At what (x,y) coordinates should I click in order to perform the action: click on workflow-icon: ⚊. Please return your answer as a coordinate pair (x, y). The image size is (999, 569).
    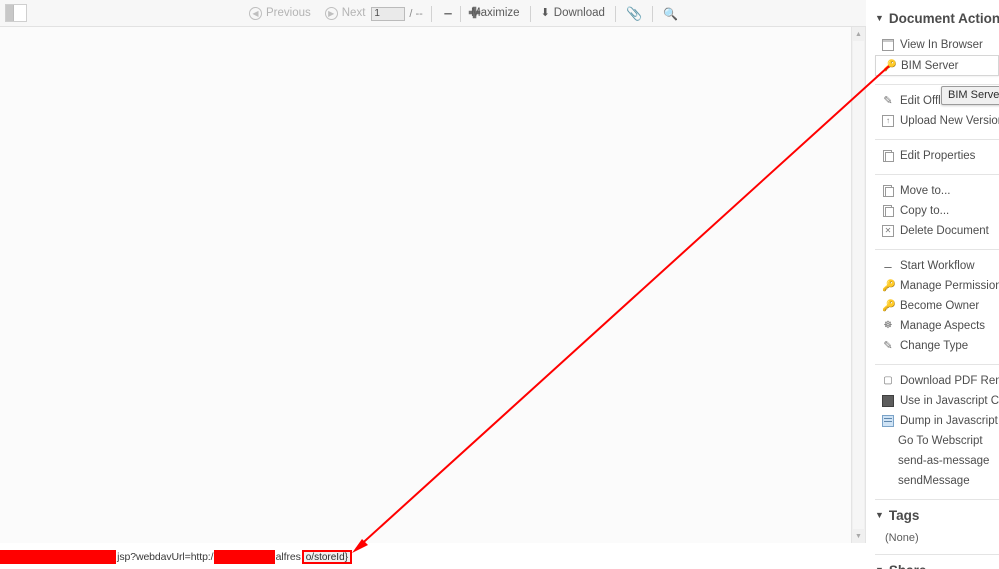
    Looking at the image, I should click on (888, 265).